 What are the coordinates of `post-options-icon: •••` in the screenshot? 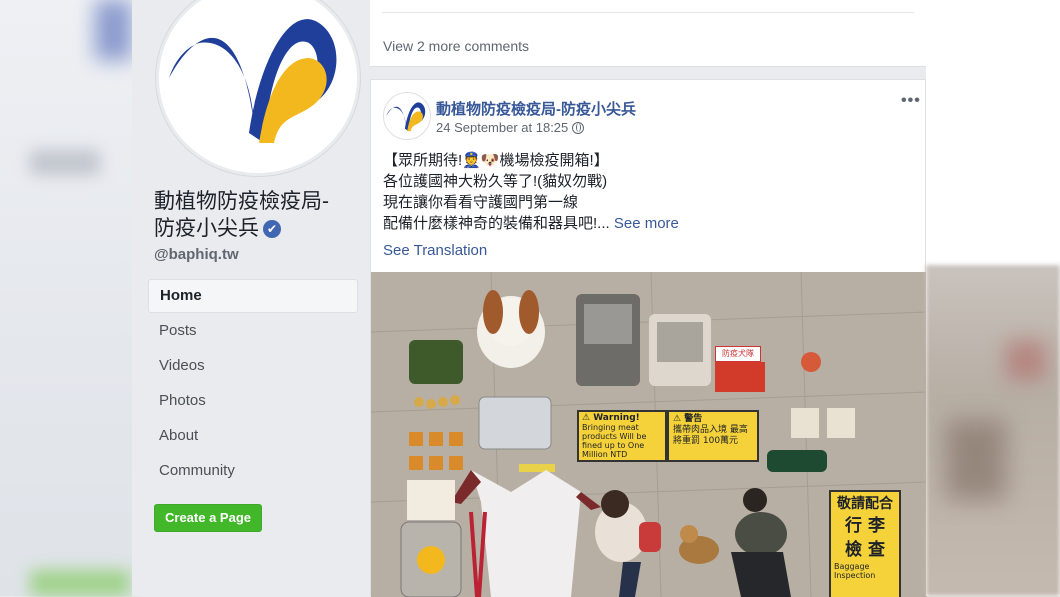 It's located at (911, 101).